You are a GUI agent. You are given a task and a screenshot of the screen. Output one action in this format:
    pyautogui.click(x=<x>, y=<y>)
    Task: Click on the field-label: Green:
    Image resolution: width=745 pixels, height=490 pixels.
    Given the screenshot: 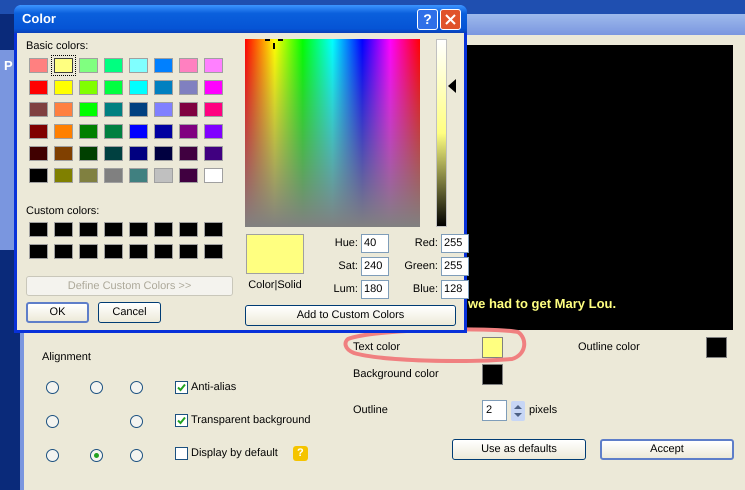 What is the action you would take?
    pyautogui.click(x=421, y=266)
    